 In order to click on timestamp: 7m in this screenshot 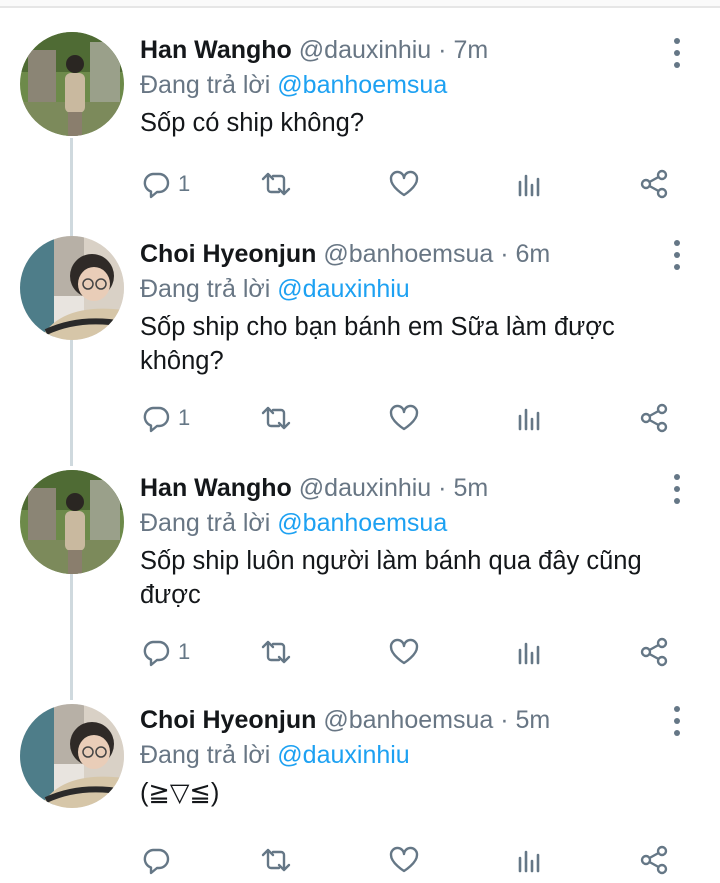, I will do `click(470, 50)`.